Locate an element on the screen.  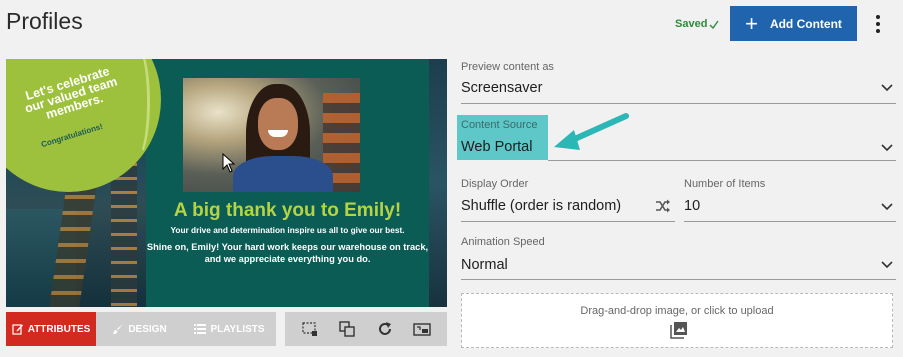
edit-icon is located at coordinates (17, 329).